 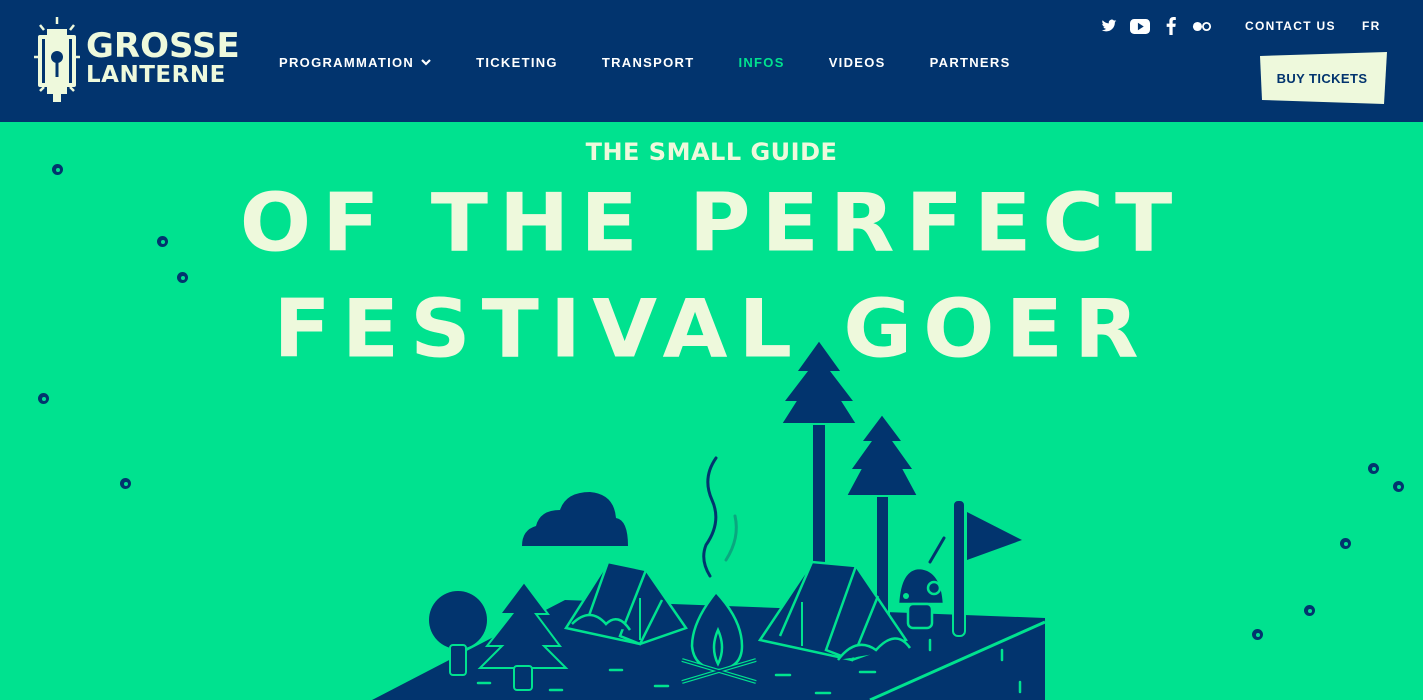 I want to click on nav-label: TICKETING, so click(x=517, y=62).